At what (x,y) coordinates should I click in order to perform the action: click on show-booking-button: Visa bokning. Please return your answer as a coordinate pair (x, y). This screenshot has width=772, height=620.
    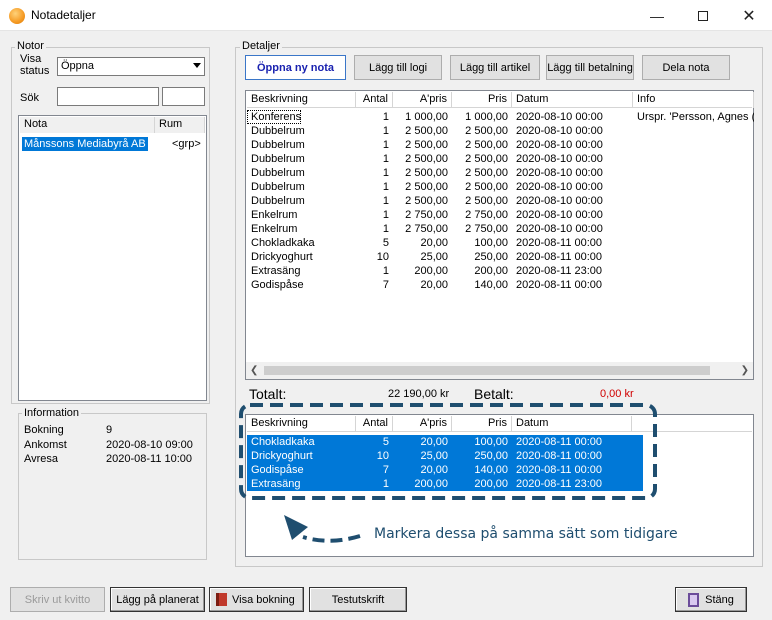
    Looking at the image, I should click on (256, 599).